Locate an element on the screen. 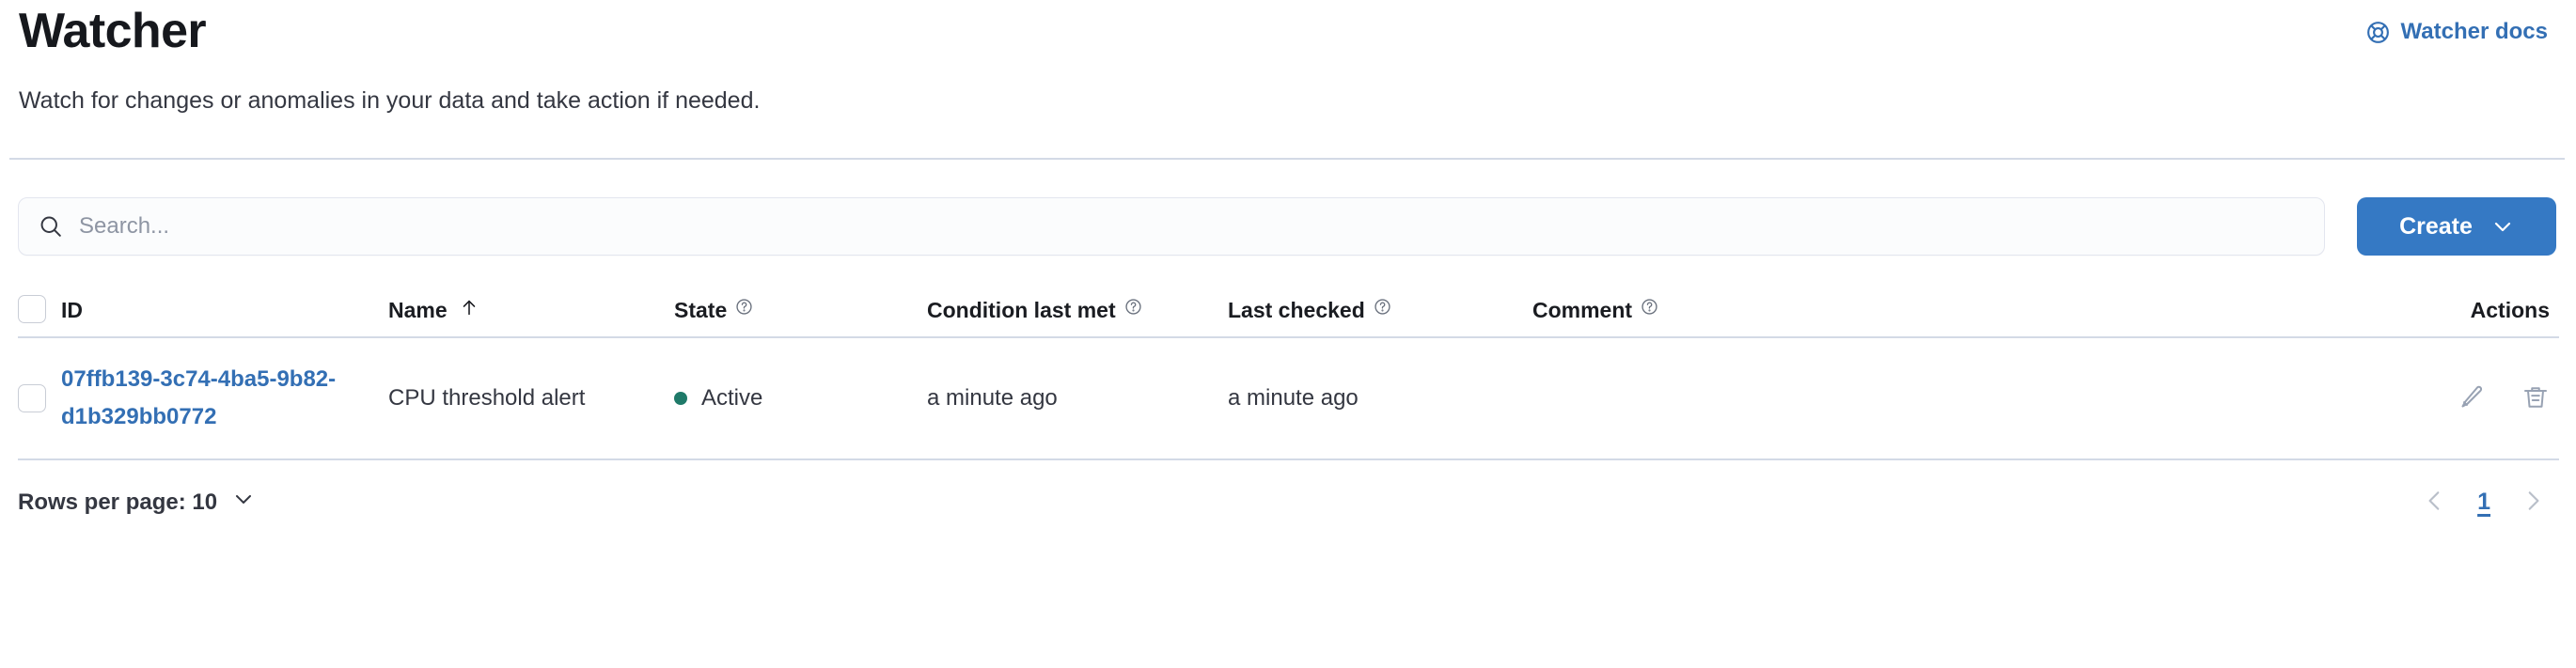 This screenshot has height=668, width=2576. column-header-last-checked: Last checked is located at coordinates (1380, 310).